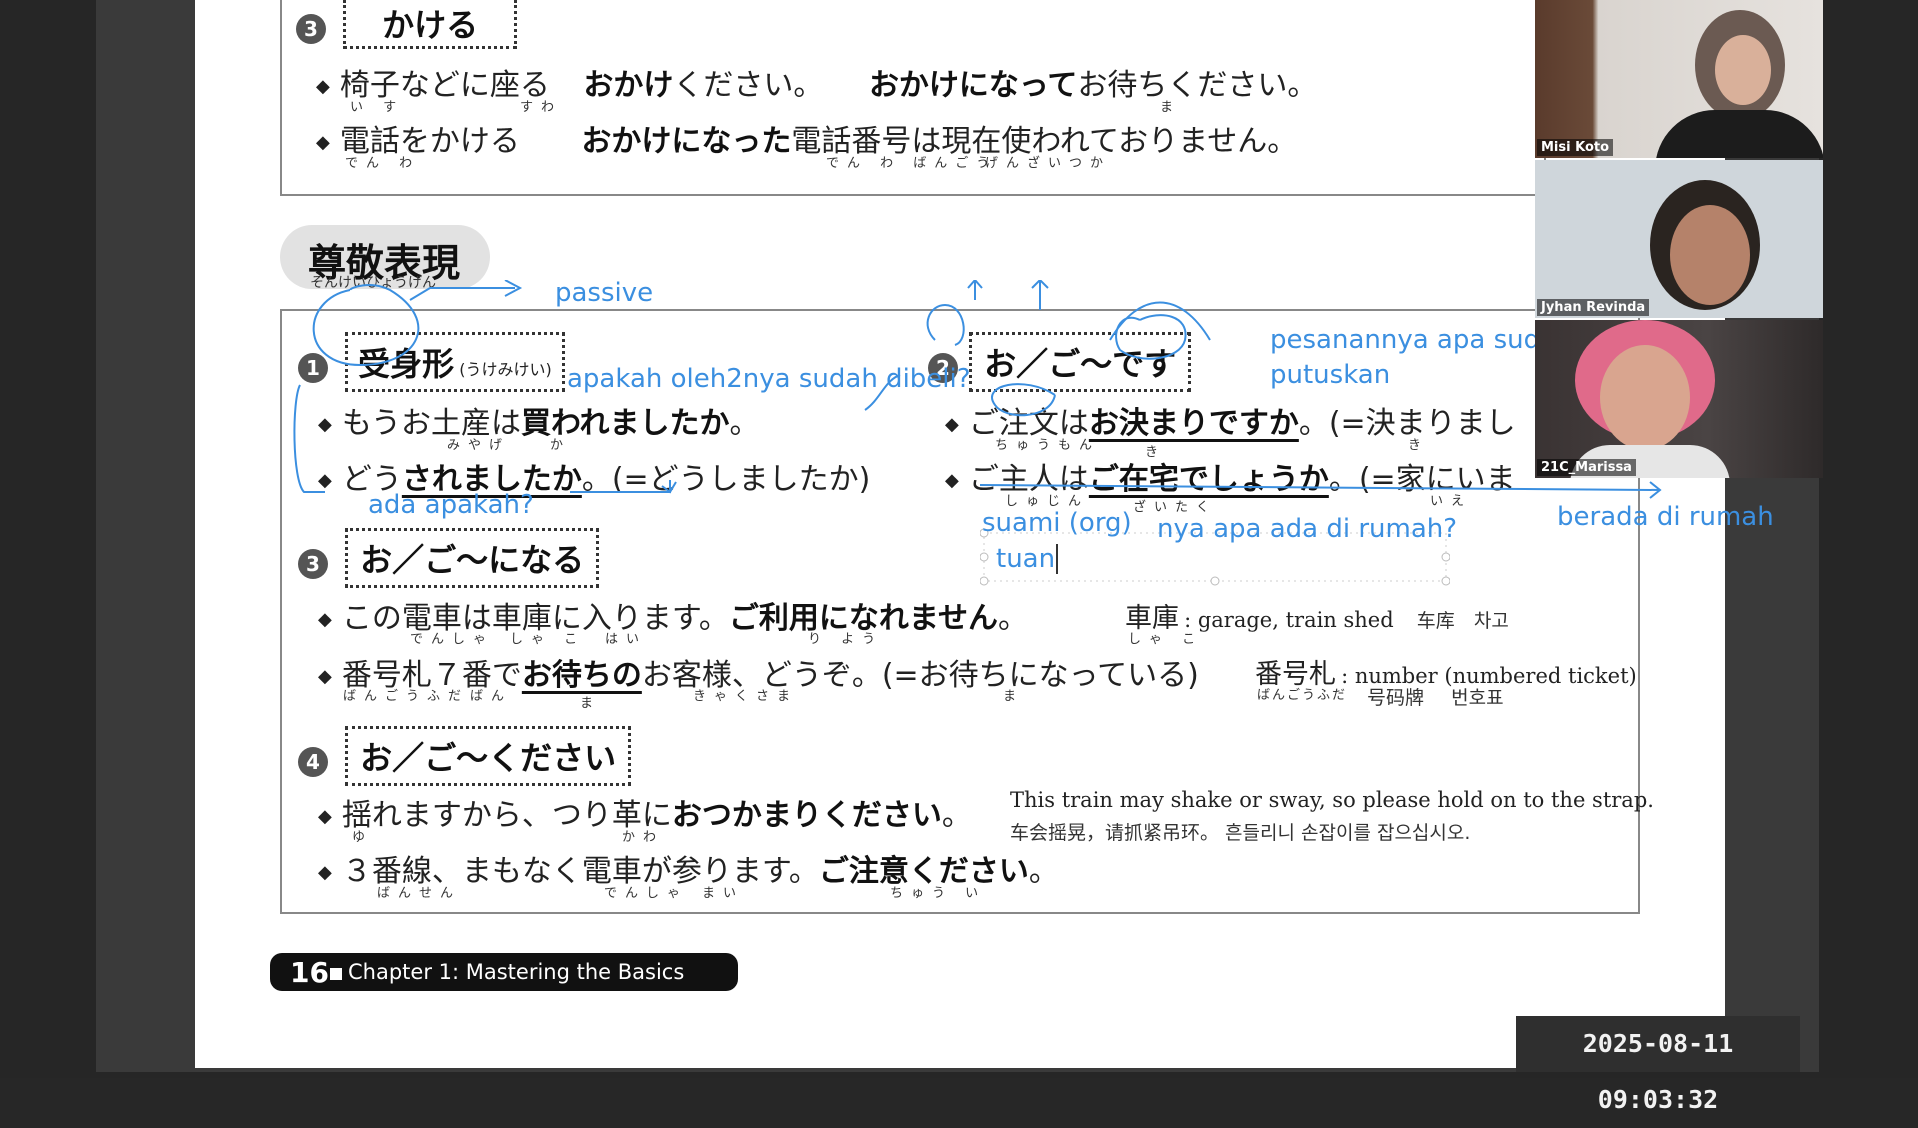 This screenshot has height=1128, width=1918. What do you see at coordinates (1739, 134) in the screenshot?
I see `body` at bounding box center [1739, 134].